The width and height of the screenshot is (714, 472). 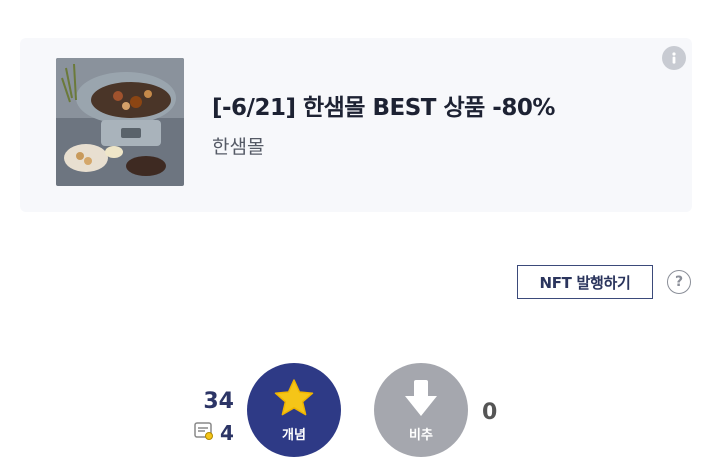 What do you see at coordinates (490, 412) in the screenshot?
I see `downvote-count: 0` at bounding box center [490, 412].